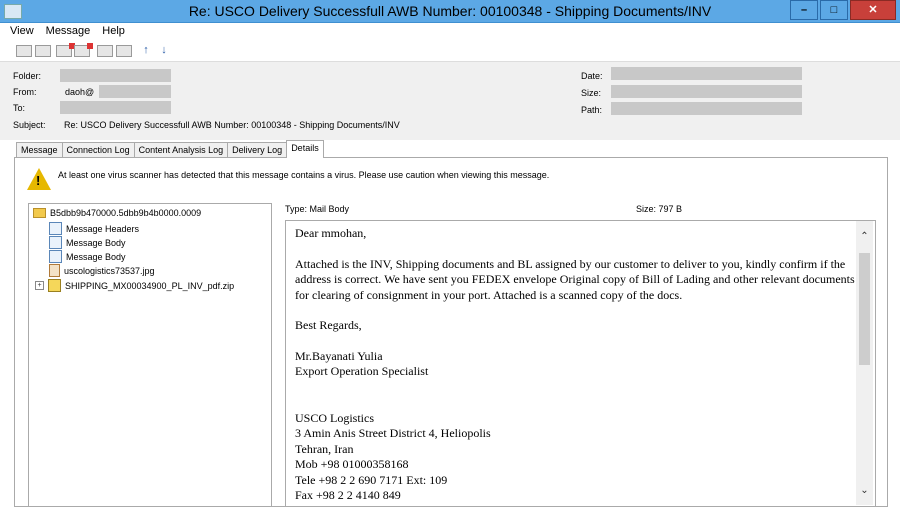 Image resolution: width=900 pixels, height=507 pixels. What do you see at coordinates (135, 91) in the screenshot?
I see `from-redacted` at bounding box center [135, 91].